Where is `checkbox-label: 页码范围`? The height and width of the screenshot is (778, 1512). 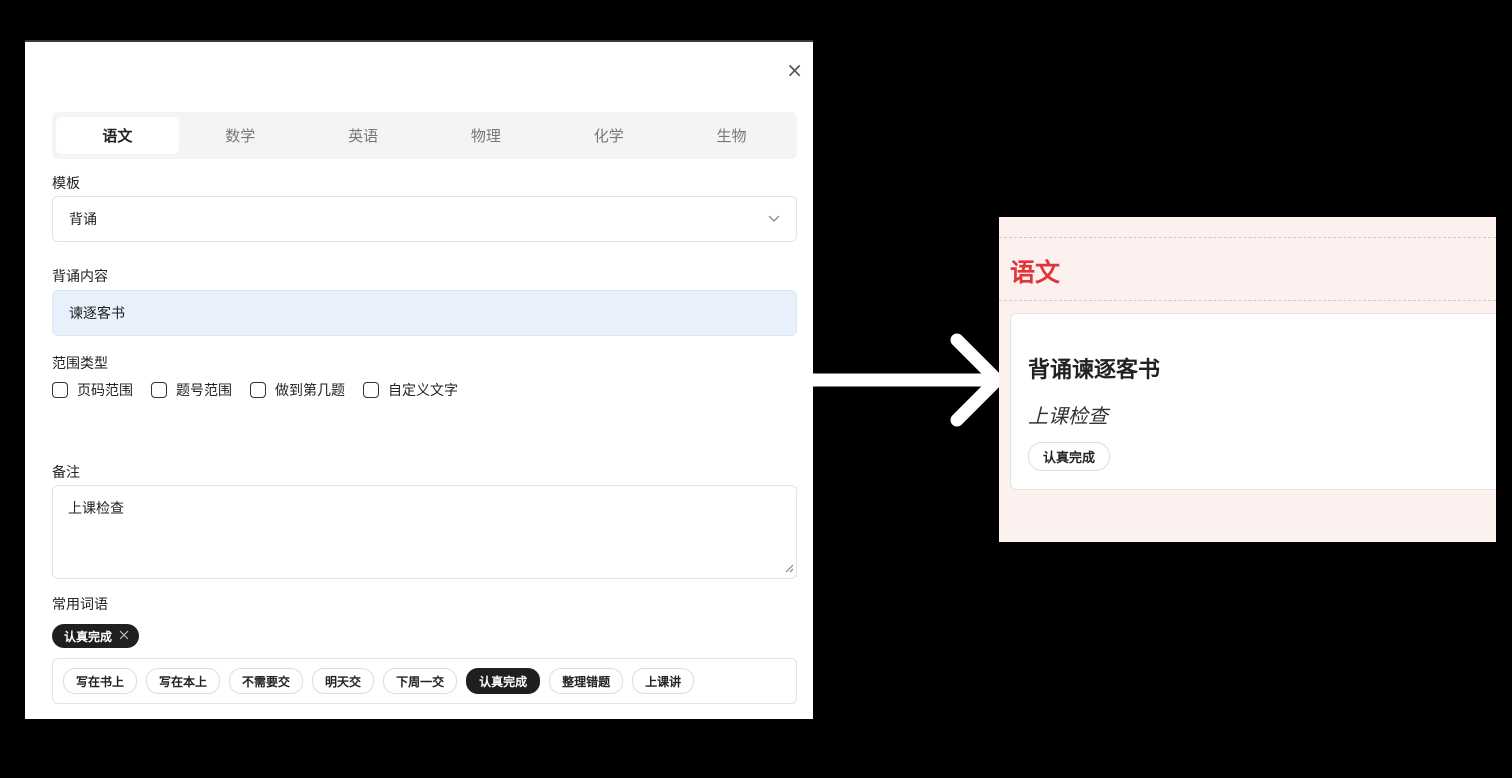
checkbox-label: 页码范围 is located at coordinates (105, 391).